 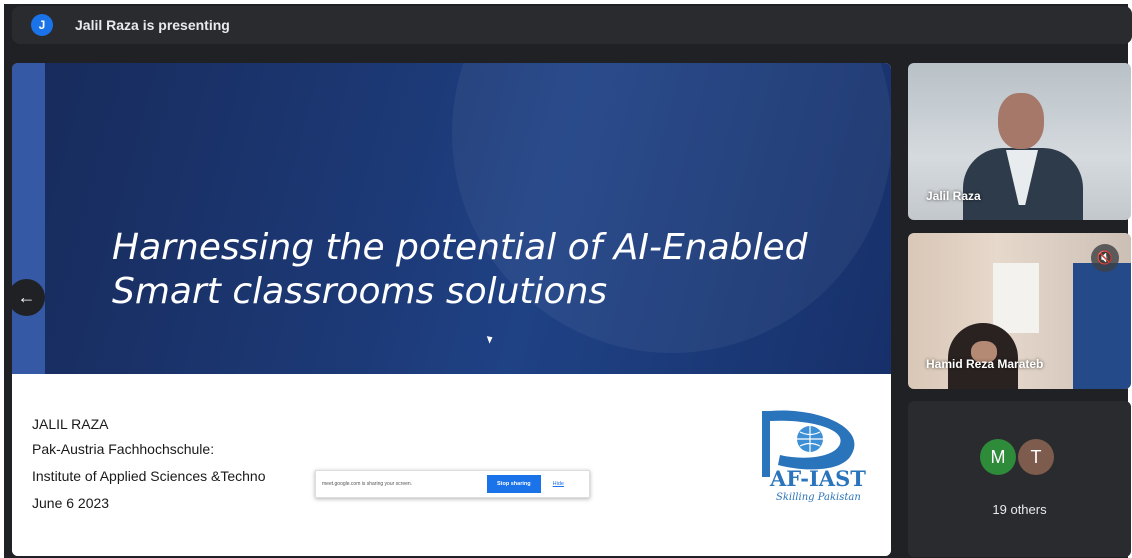 I want to click on hide-link: Hide, so click(x=558, y=484).